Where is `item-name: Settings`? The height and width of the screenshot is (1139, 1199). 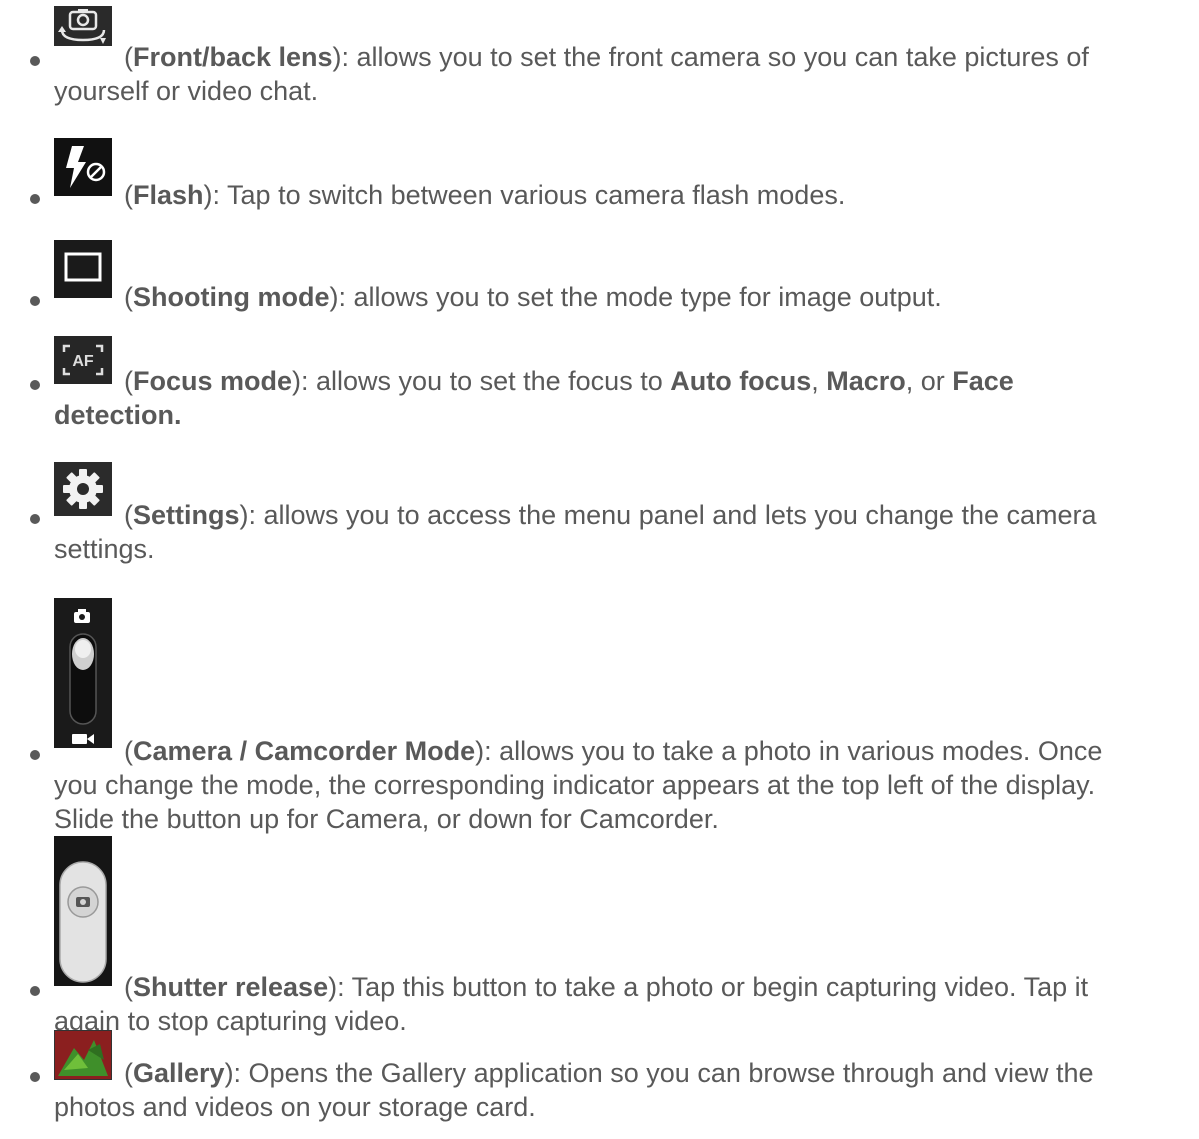 item-name: Settings is located at coordinates (186, 515).